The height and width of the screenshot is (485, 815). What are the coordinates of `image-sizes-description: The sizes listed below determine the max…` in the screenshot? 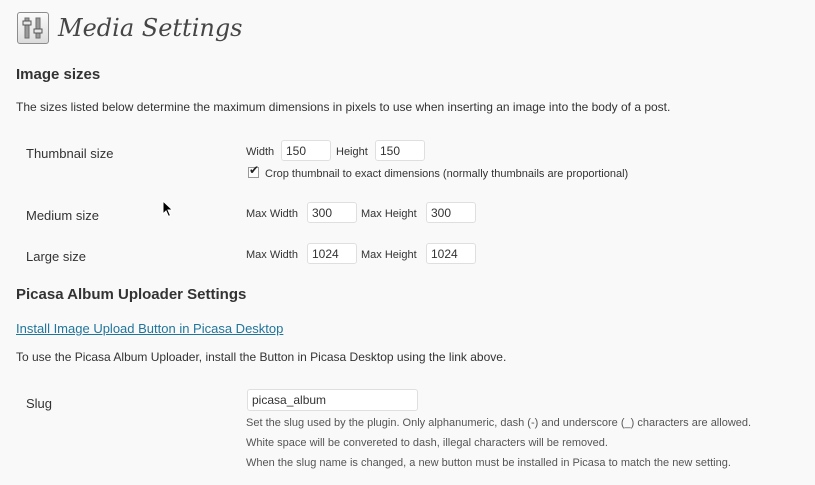 It's located at (343, 107).